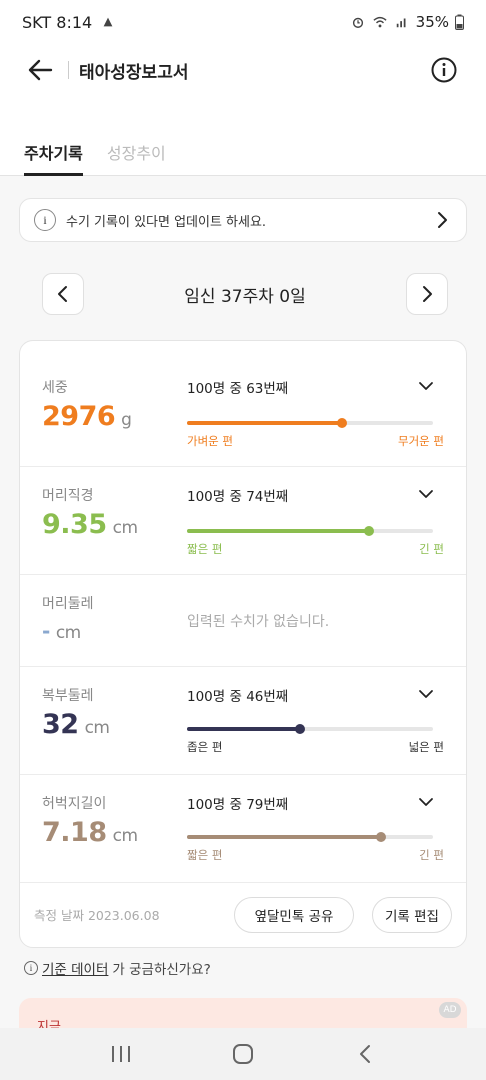  I want to click on reference-data-question: i 기준 데이터 가 궁금하신가요?, so click(117, 968).